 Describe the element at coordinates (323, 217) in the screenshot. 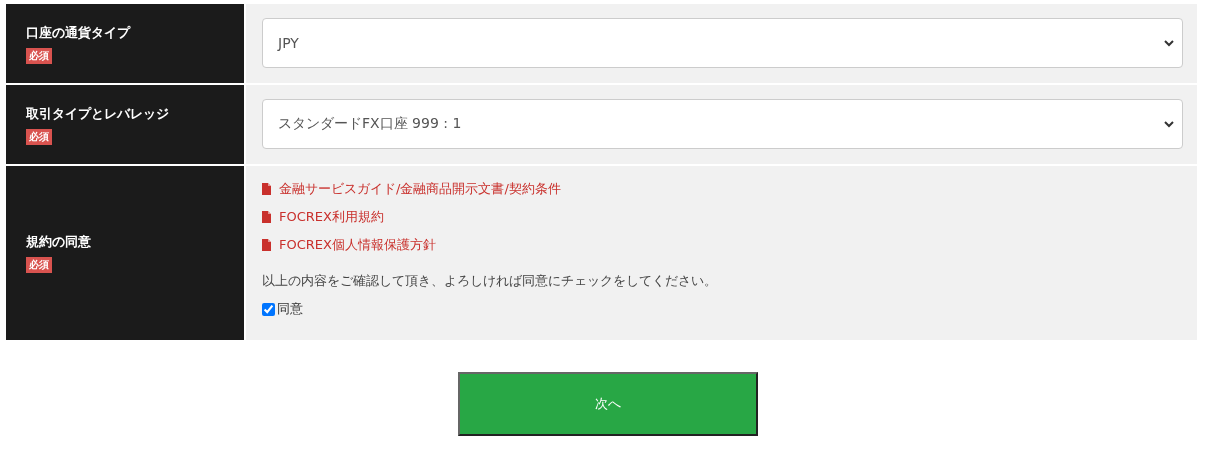

I see `document-link: FOCREX利用規約` at that location.